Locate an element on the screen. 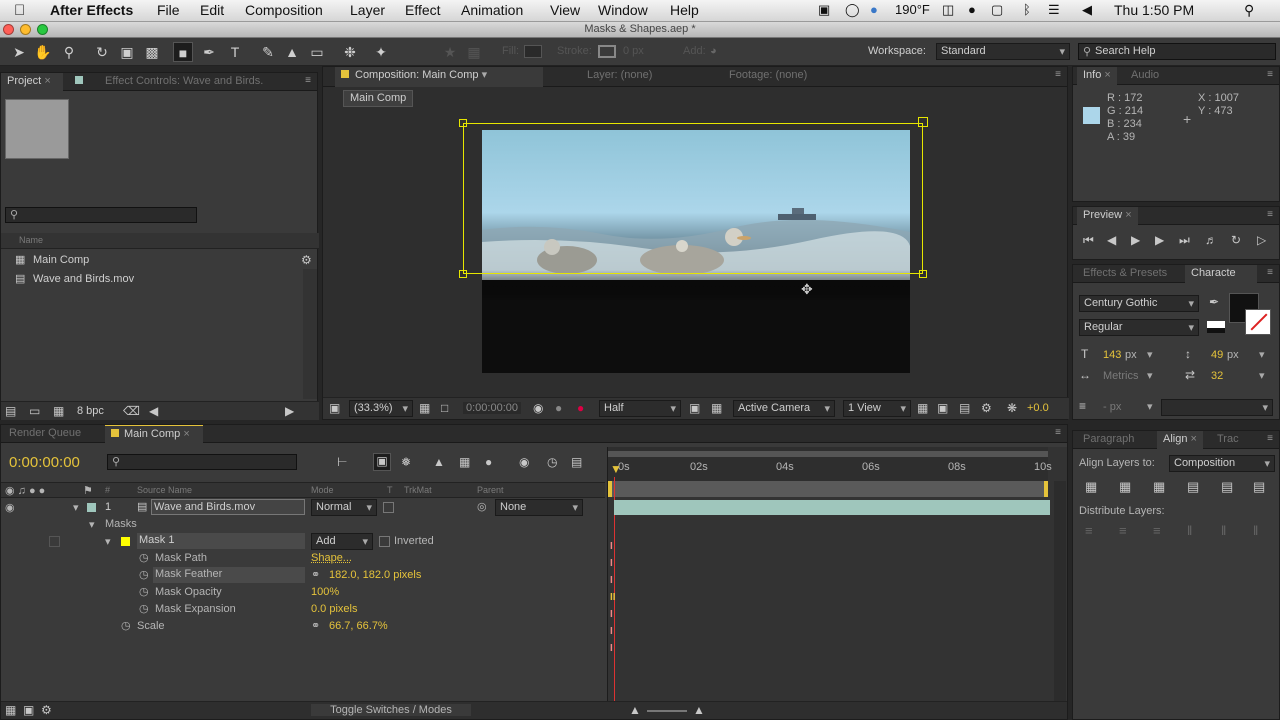 The height and width of the screenshot is (720, 1280). mask-outline is located at coordinates (693, 198).